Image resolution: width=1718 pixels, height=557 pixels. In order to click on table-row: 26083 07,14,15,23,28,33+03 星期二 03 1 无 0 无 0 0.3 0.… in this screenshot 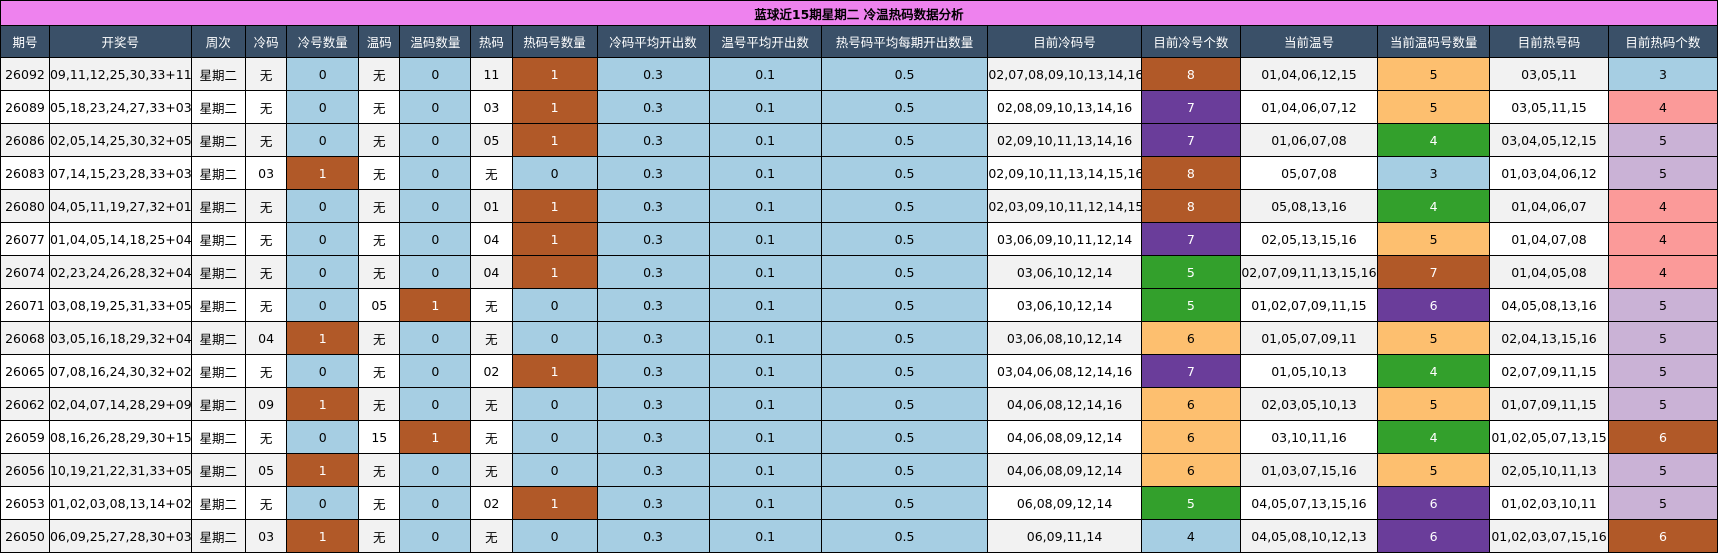, I will do `click(859, 173)`.